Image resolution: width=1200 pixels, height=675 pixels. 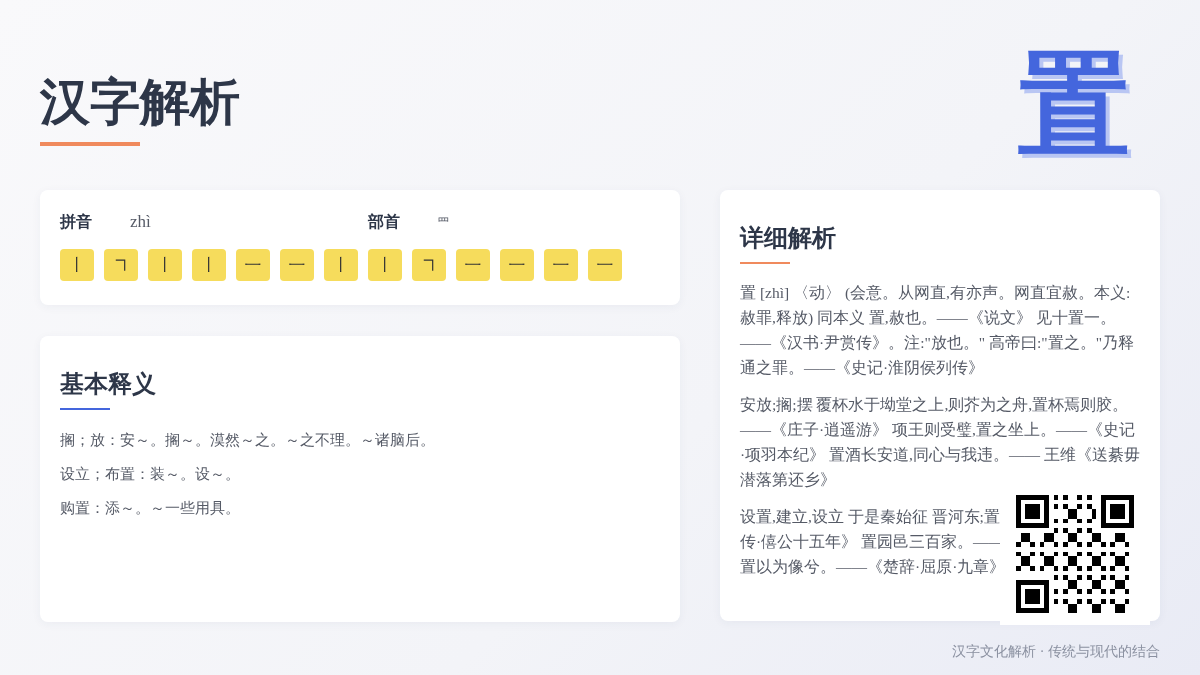 What do you see at coordinates (140, 102) in the screenshot?
I see `page-title: 汉字解析` at bounding box center [140, 102].